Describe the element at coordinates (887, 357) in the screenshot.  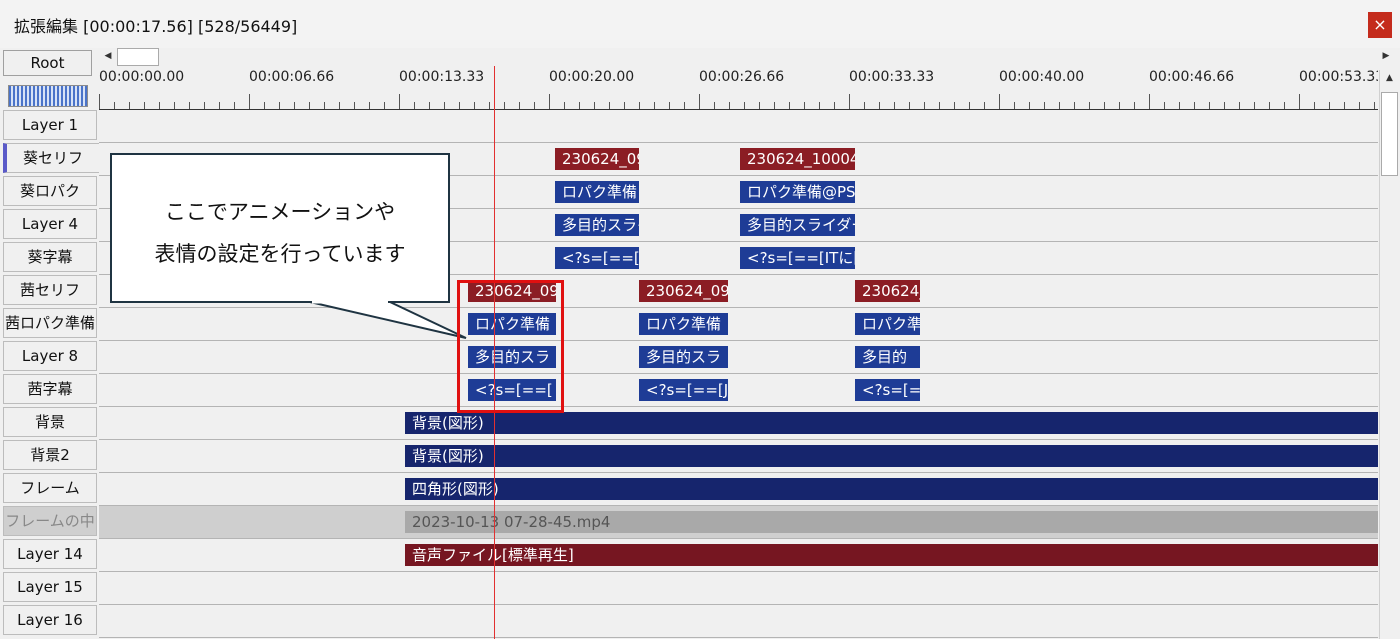
I see `timeline-clip: 多目的` at that location.